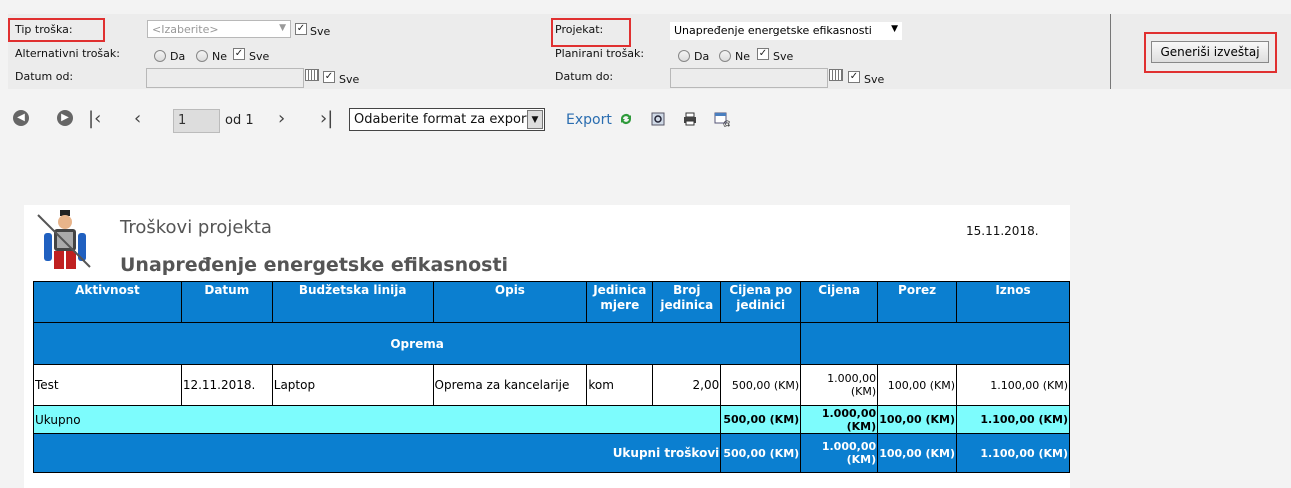 This screenshot has width=1291, height=488. Describe the element at coordinates (326, 119) in the screenshot. I see `last-page-icon: ›|` at that location.